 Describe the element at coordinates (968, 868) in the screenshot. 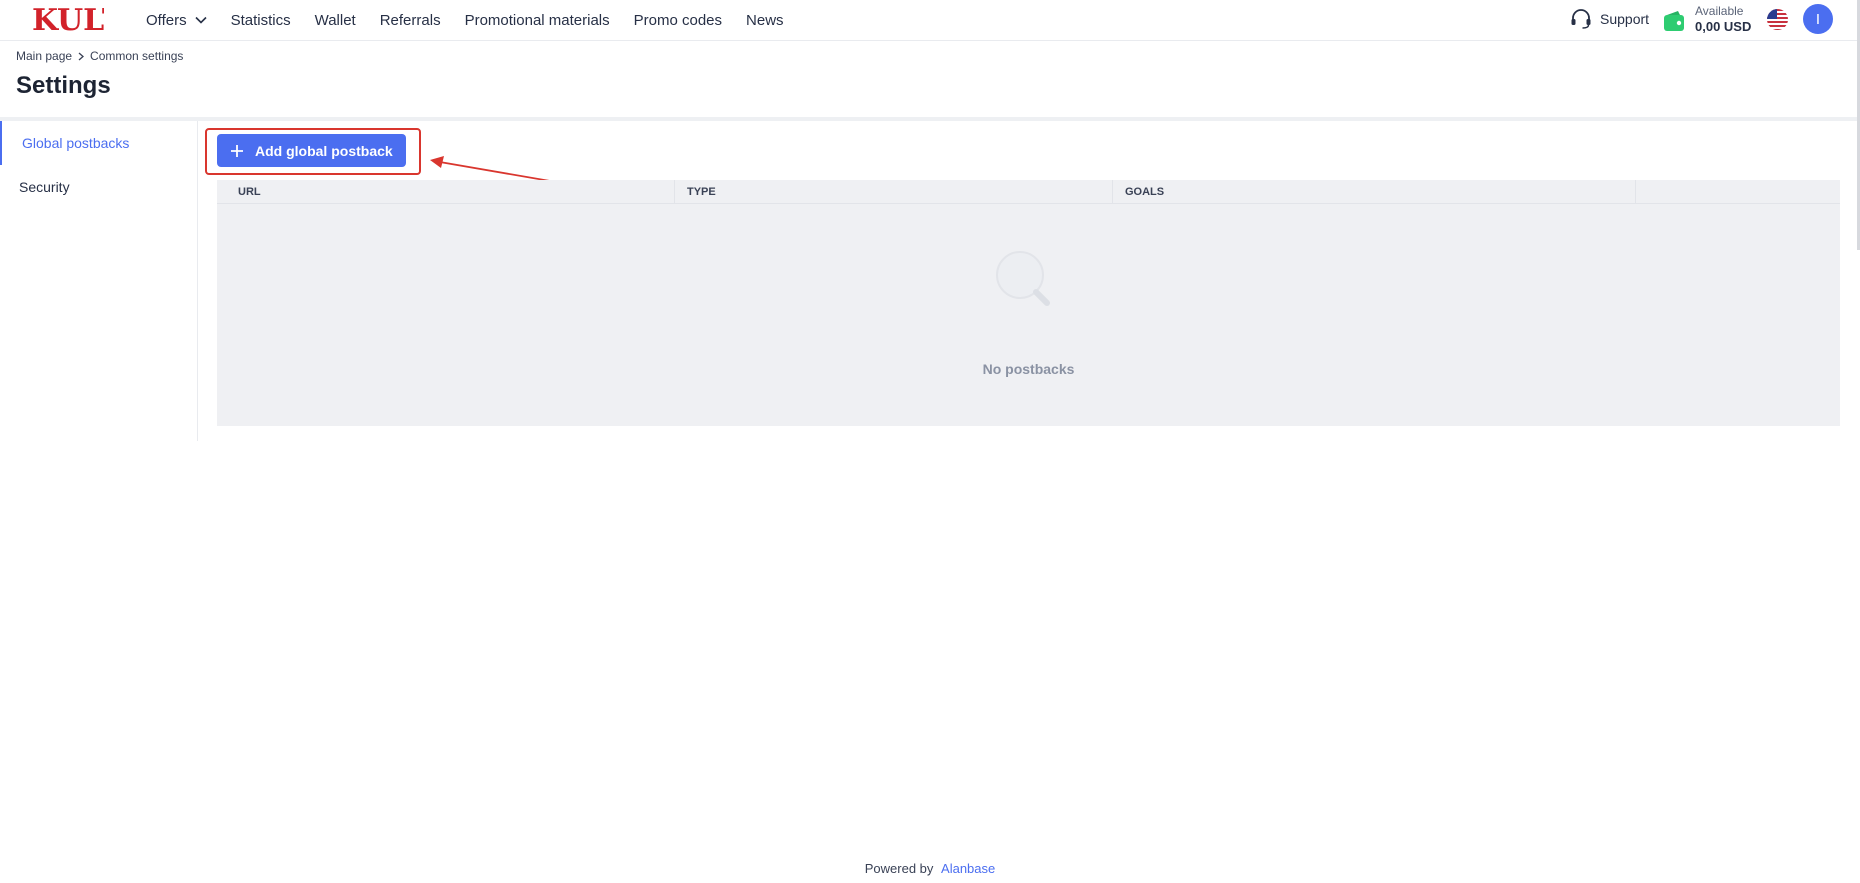

I see `footer-alanbase-link: Alanbase` at that location.